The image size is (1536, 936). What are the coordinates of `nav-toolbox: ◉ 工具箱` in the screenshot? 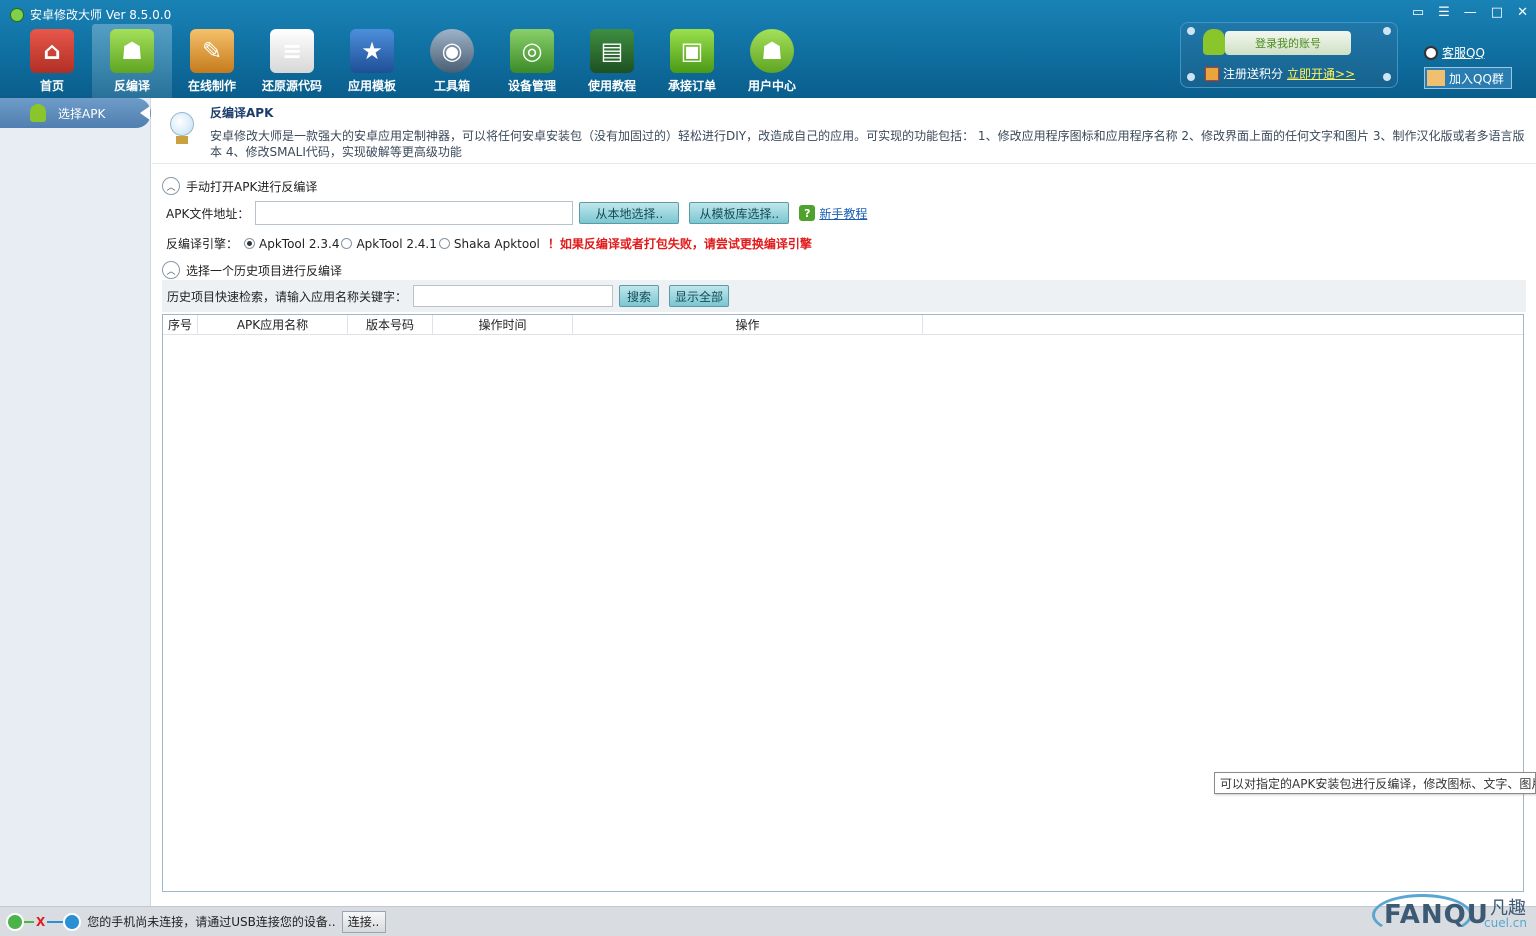 It's located at (452, 61).